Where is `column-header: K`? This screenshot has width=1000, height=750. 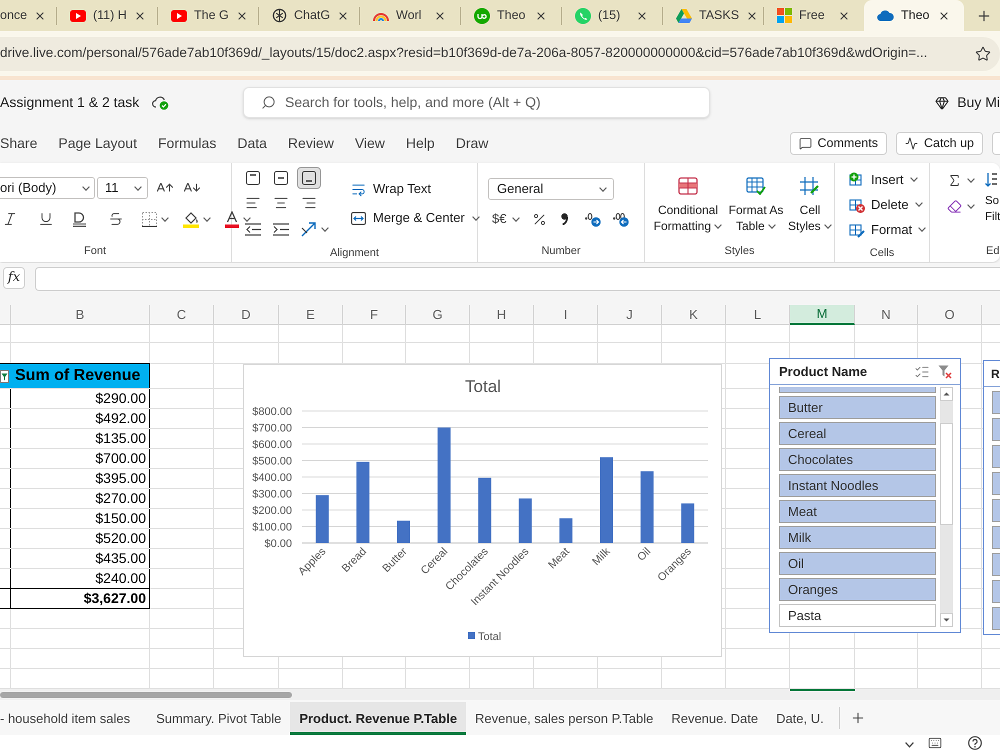
column-header: K is located at coordinates (694, 315).